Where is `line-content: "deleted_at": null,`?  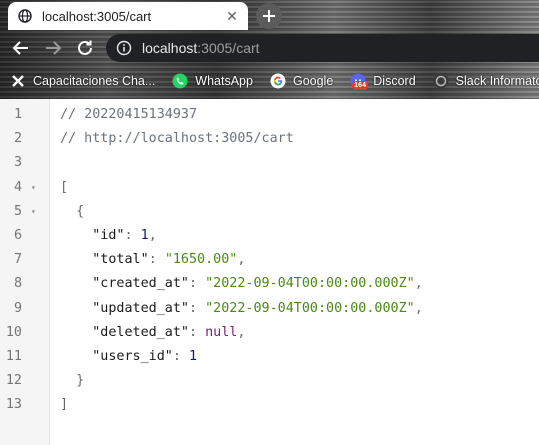
line-content: "deleted_at": null, is located at coordinates (169, 332).